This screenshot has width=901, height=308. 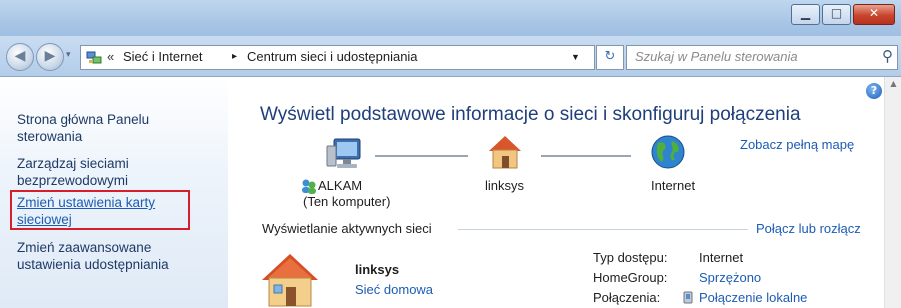 I want to click on close-icon: ✕, so click(x=874, y=13).